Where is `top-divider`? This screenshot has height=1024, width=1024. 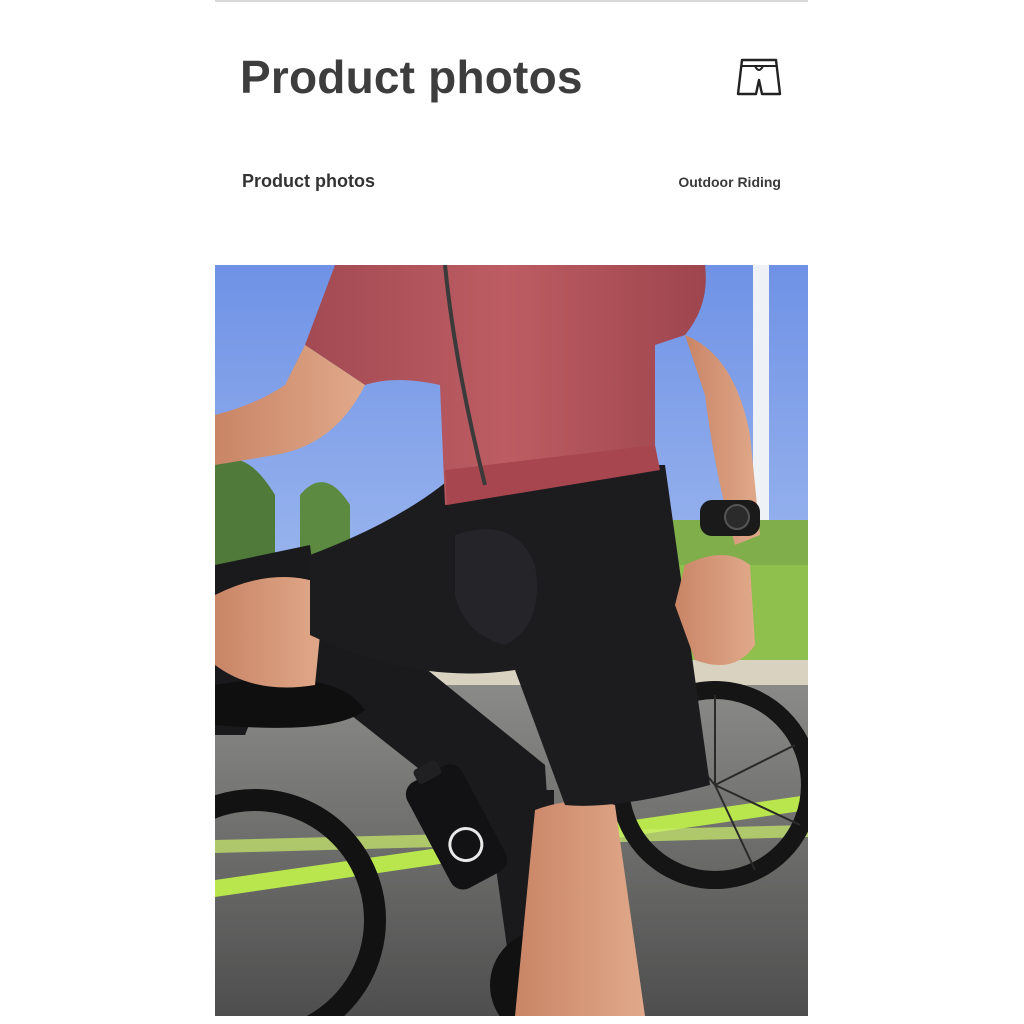
top-divider is located at coordinates (511, 1).